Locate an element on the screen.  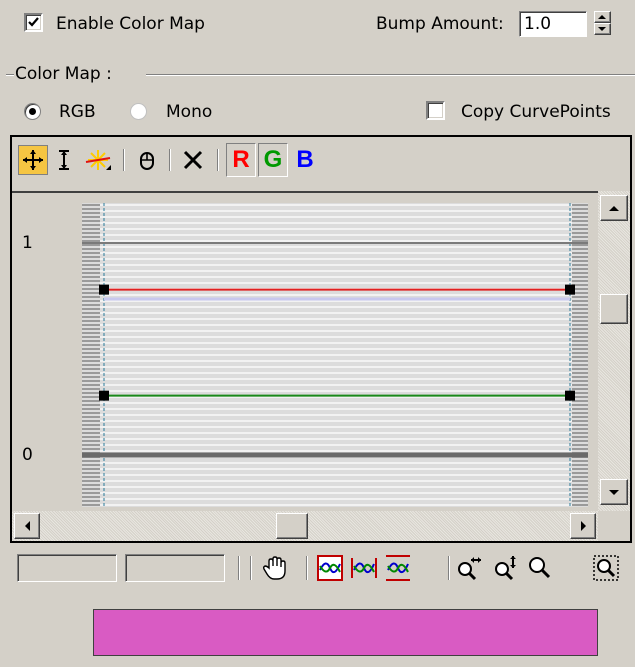
color-map-group-label: Color Map : is located at coordinates (63, 74).